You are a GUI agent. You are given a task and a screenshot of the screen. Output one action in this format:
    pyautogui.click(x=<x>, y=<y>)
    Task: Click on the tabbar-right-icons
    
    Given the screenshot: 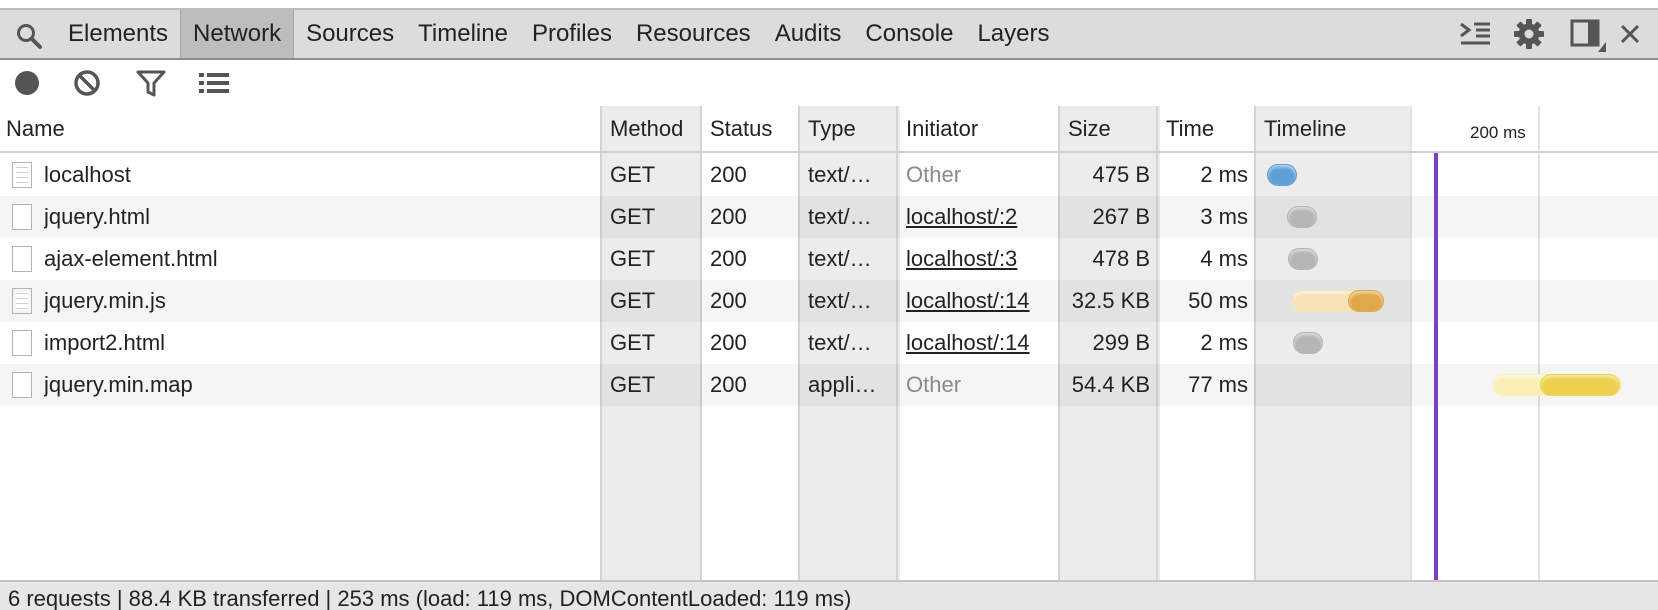 What is the action you would take?
    pyautogui.click(x=1558, y=34)
    